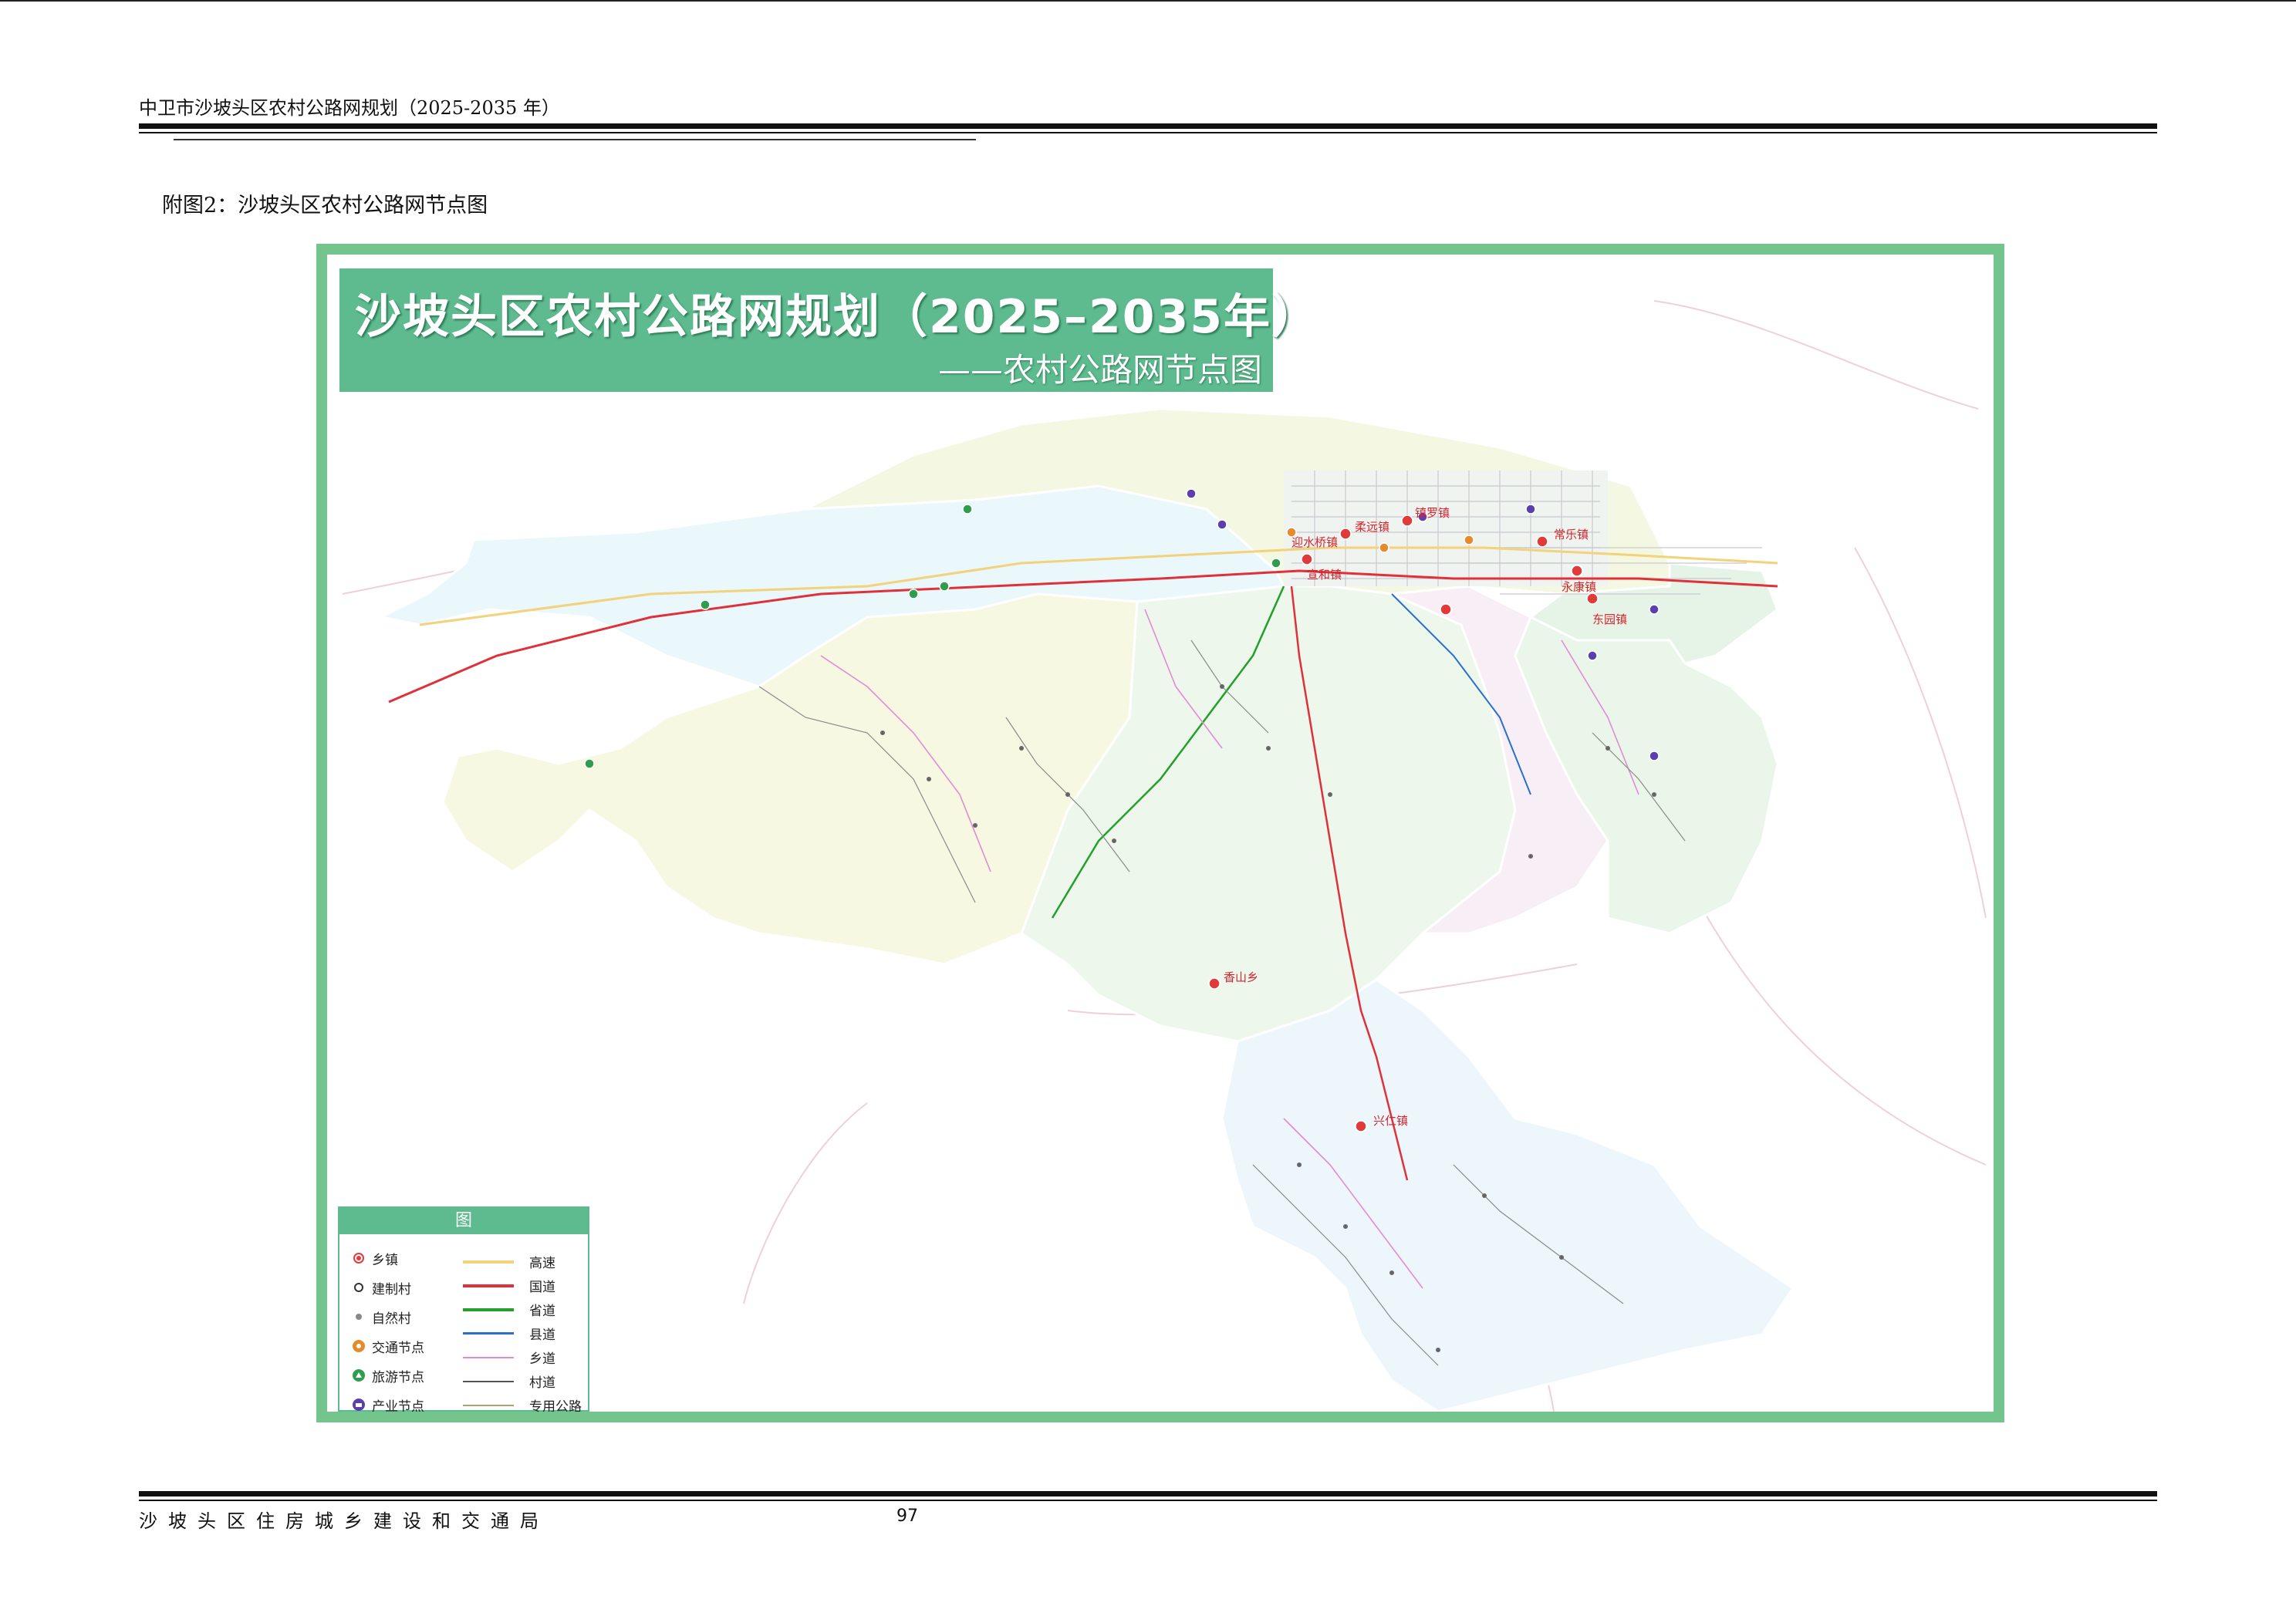 The height and width of the screenshot is (1623, 2296). Describe the element at coordinates (522, 1402) in the screenshot. I see `legend-item-special-road: 专用公路` at that location.